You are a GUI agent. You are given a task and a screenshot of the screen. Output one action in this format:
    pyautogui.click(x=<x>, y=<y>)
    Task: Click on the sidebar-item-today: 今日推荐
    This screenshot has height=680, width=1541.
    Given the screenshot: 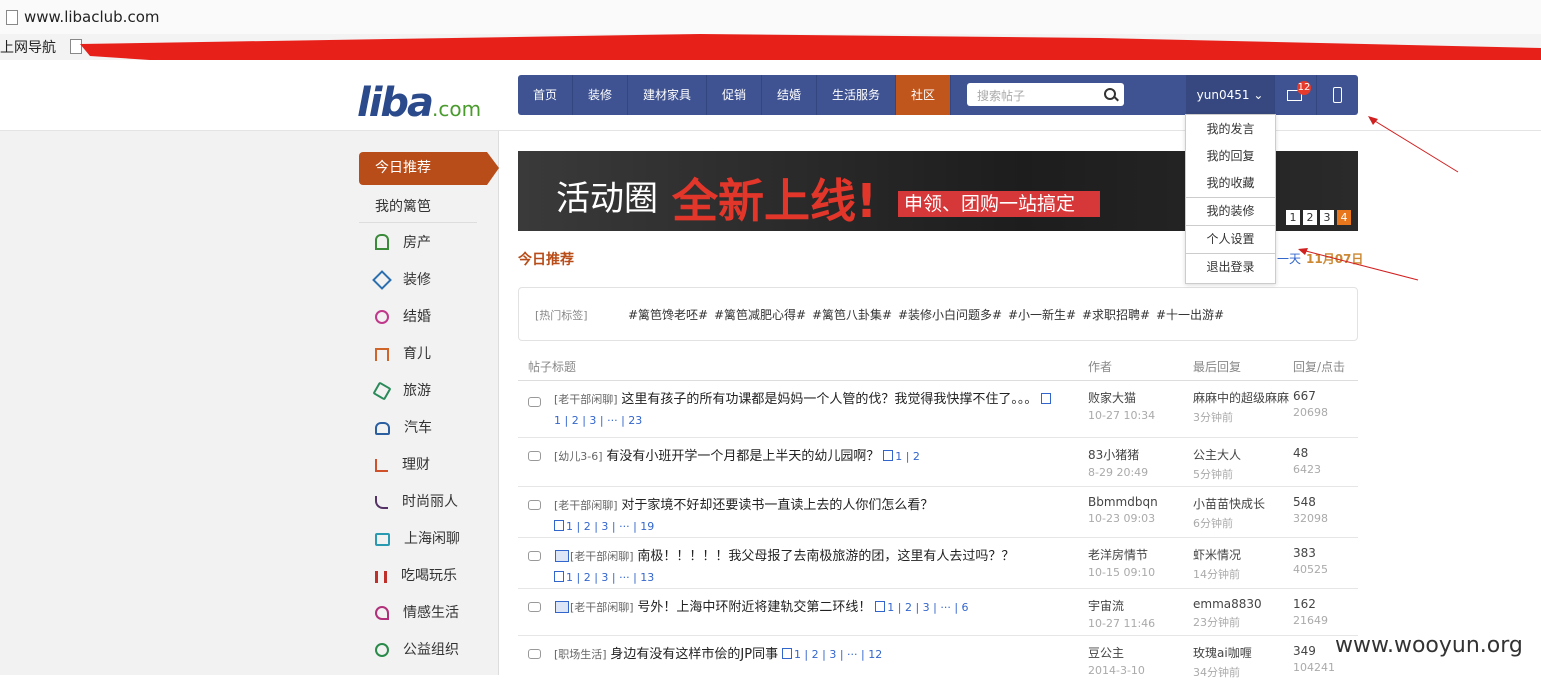 What is the action you would take?
    pyautogui.click(x=429, y=168)
    